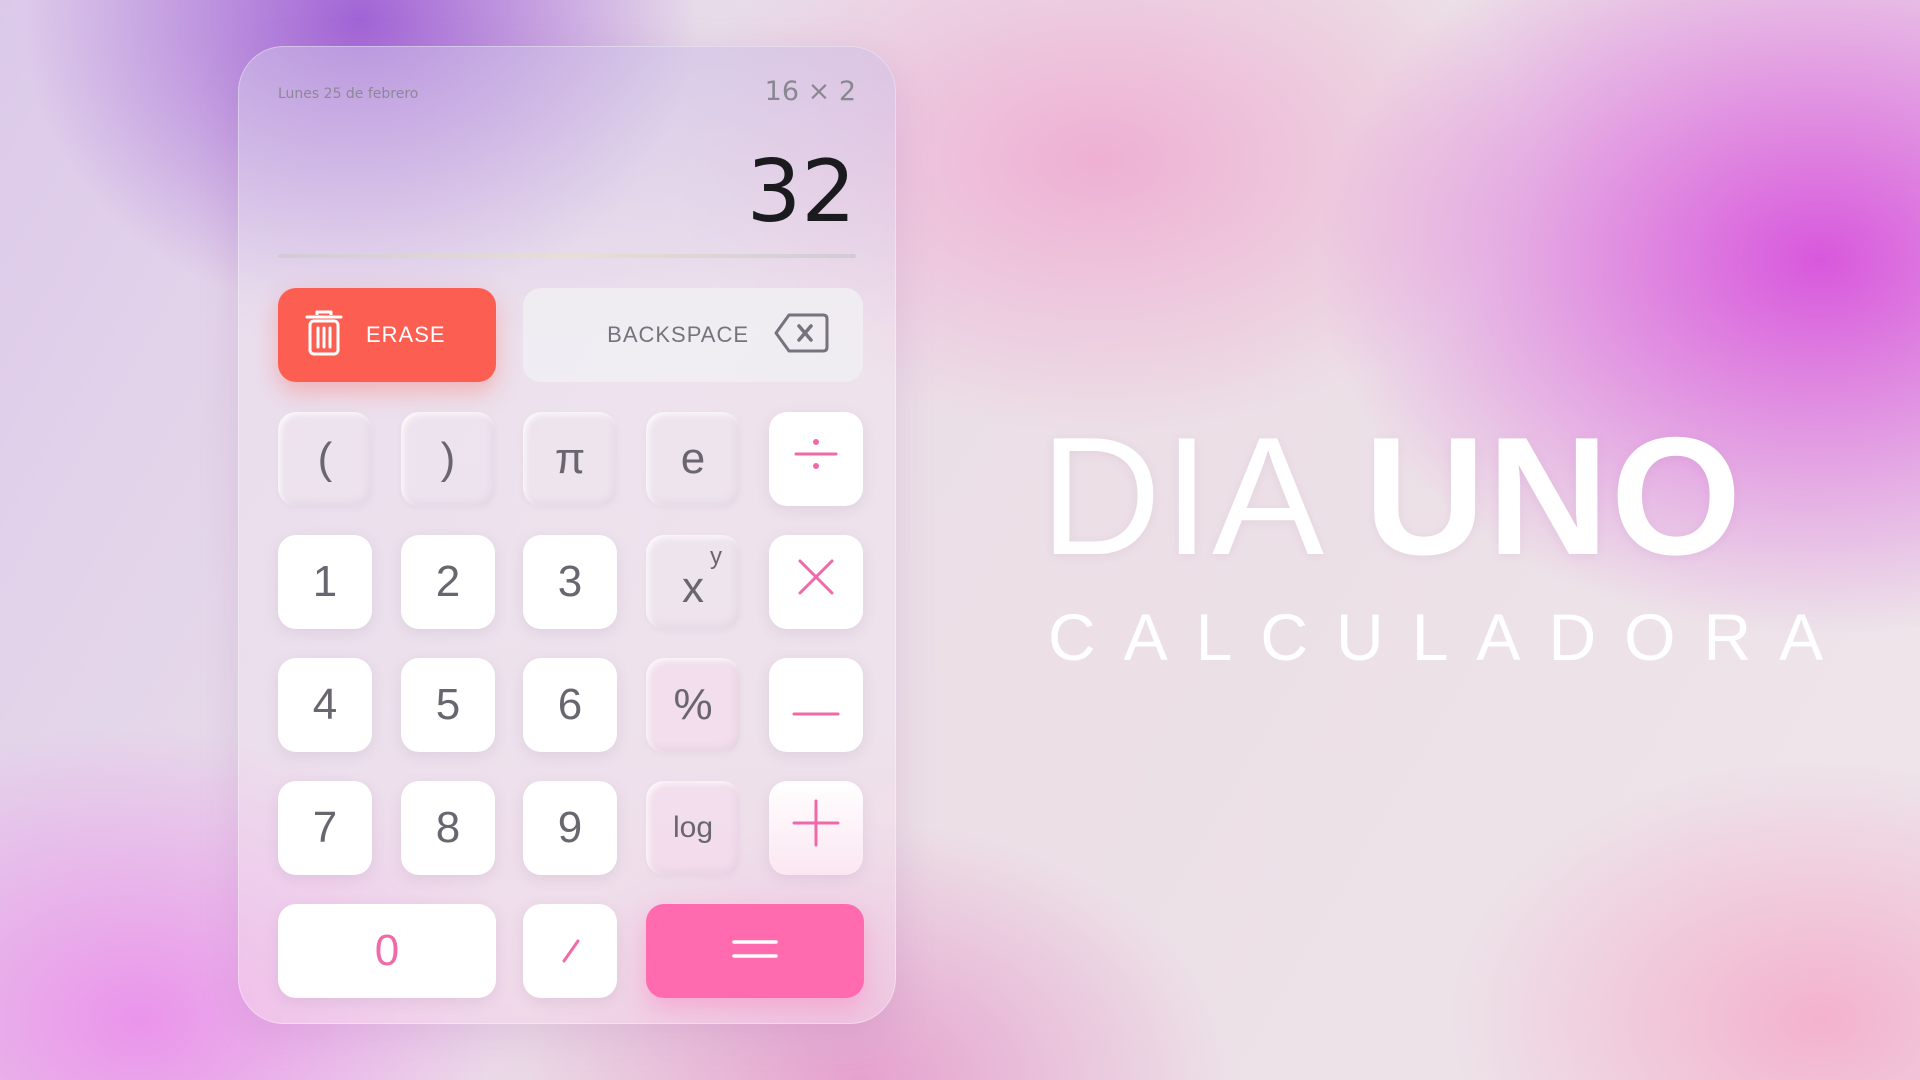 Image resolution: width=1920 pixels, height=1080 pixels. I want to click on erase-button: ERASE, so click(387, 335).